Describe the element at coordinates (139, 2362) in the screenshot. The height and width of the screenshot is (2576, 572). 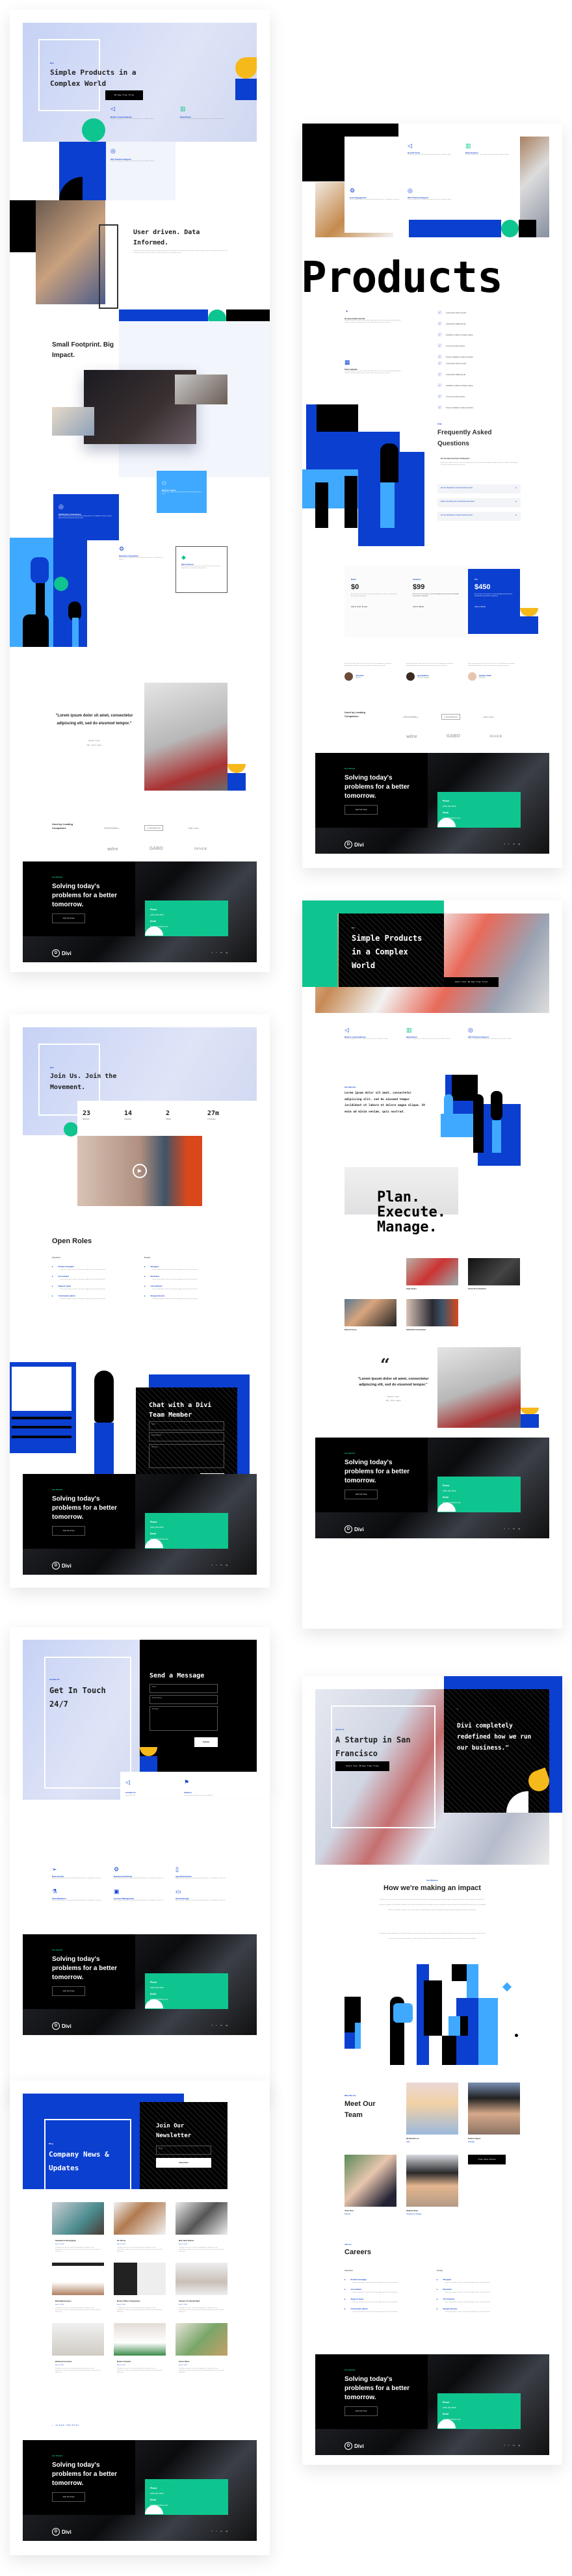
I see `post-title: Modern Ceramics` at that location.